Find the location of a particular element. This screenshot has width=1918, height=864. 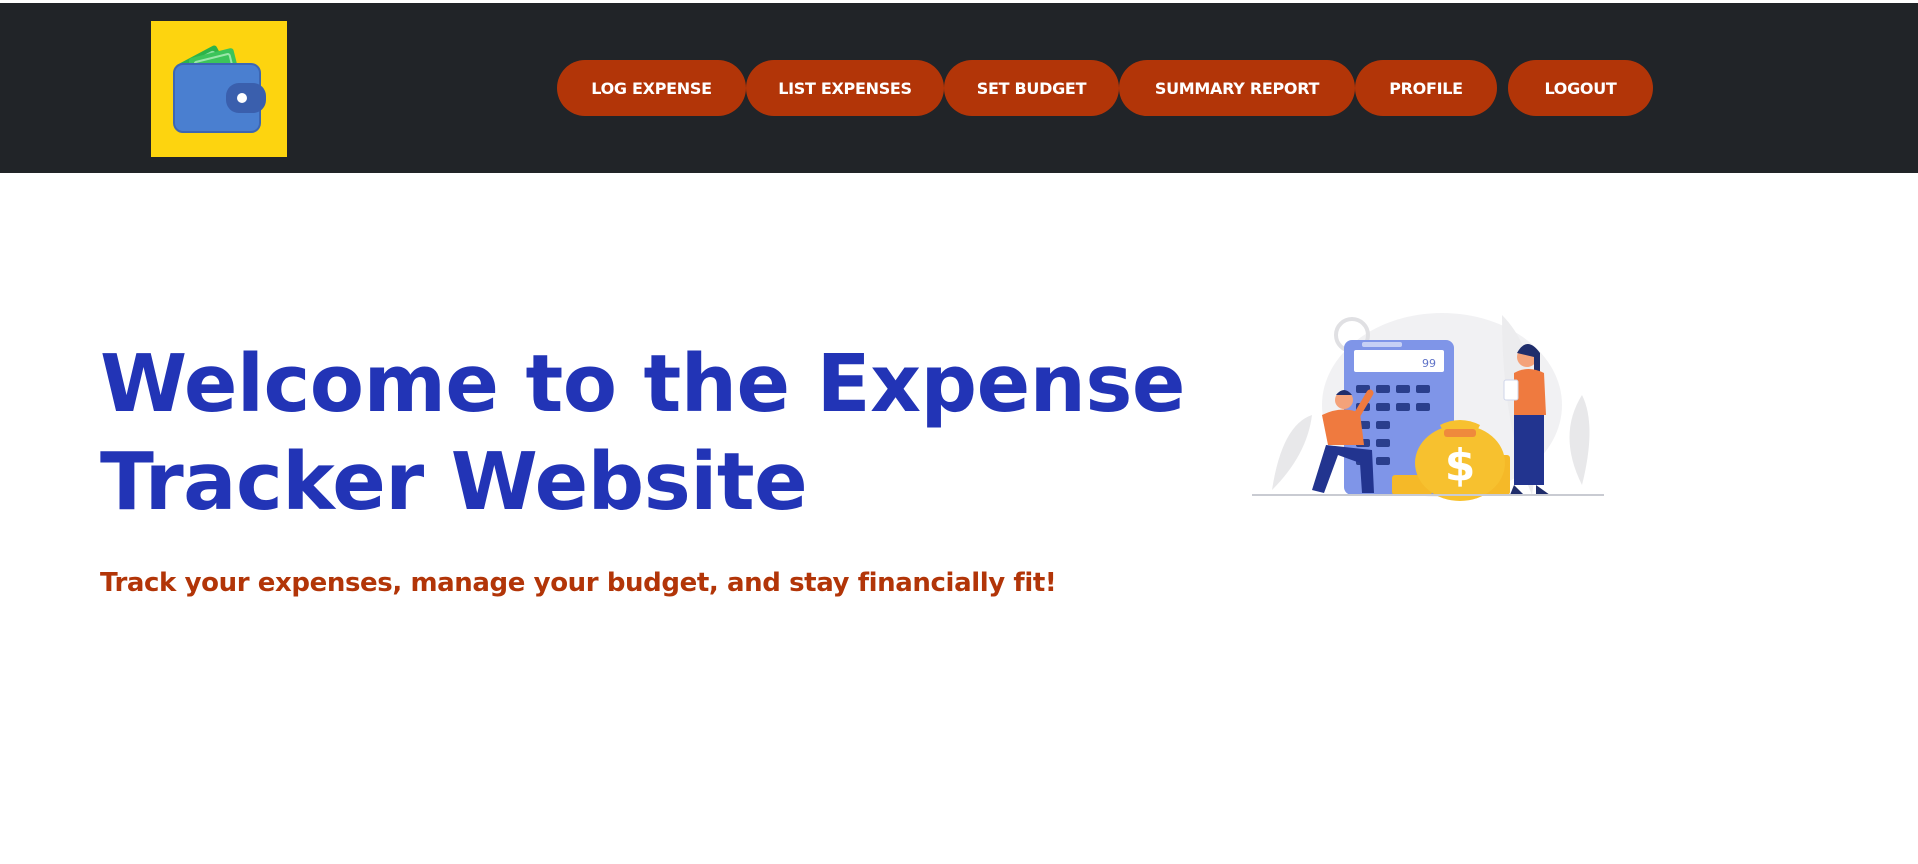

wallet-icon is located at coordinates (219, 89).